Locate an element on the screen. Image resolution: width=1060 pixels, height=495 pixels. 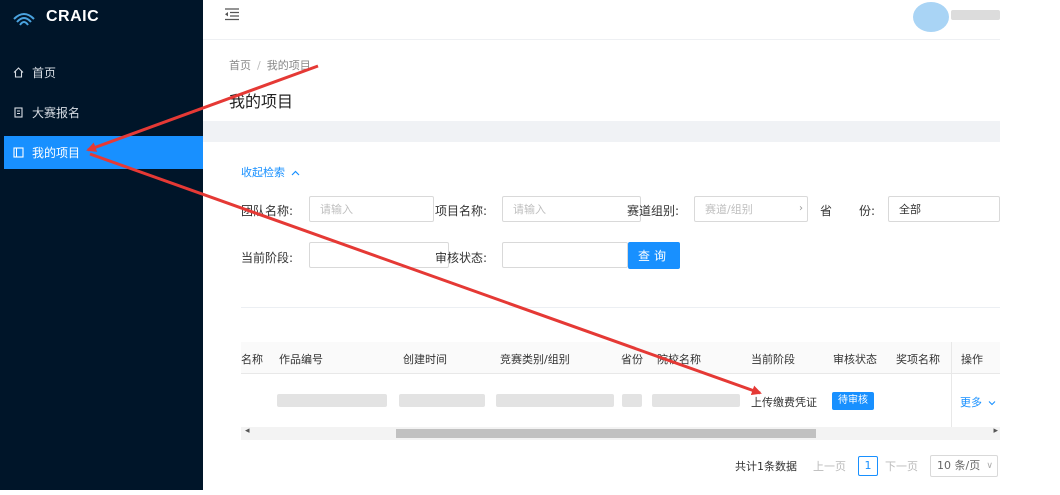
user-name-redacted is located at coordinates (975, 15).